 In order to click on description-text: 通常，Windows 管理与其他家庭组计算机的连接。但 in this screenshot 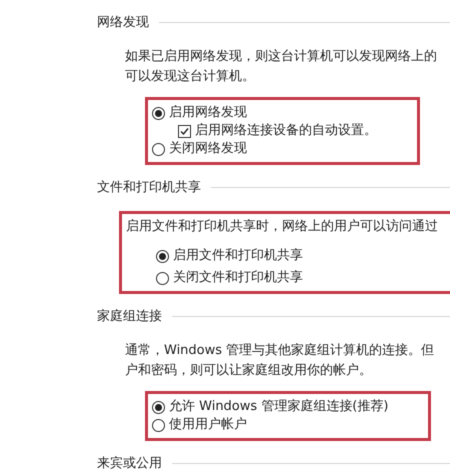, I will do `click(280, 350)`.